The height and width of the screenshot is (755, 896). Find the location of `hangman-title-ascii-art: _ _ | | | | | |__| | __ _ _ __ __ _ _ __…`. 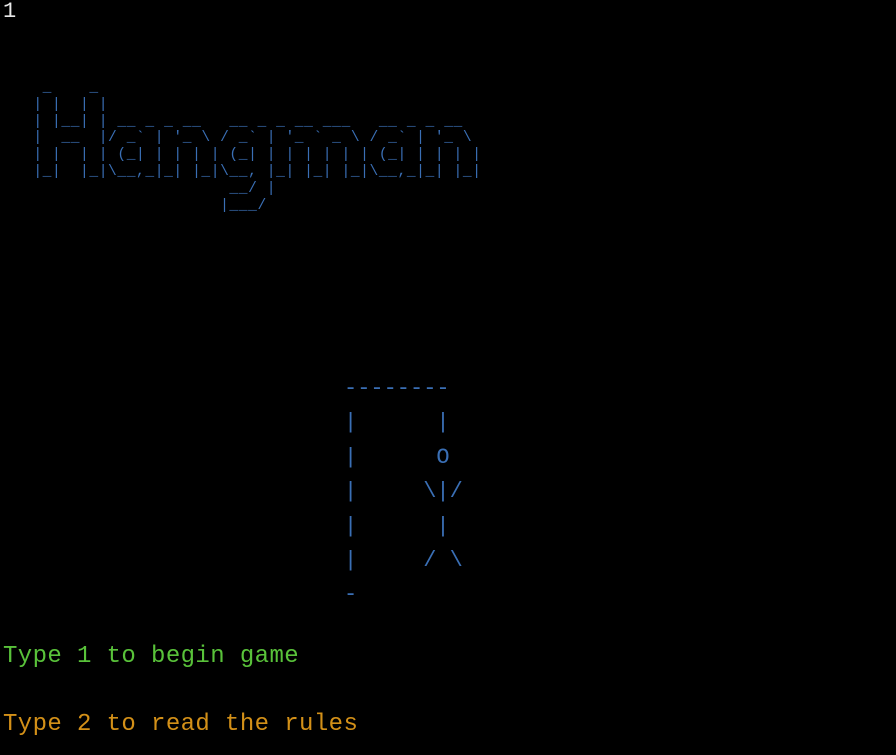

hangman-title-ascii-art: _ _ | | | | | |__| | __ _ _ __ __ _ _ __… is located at coordinates (257, 147).